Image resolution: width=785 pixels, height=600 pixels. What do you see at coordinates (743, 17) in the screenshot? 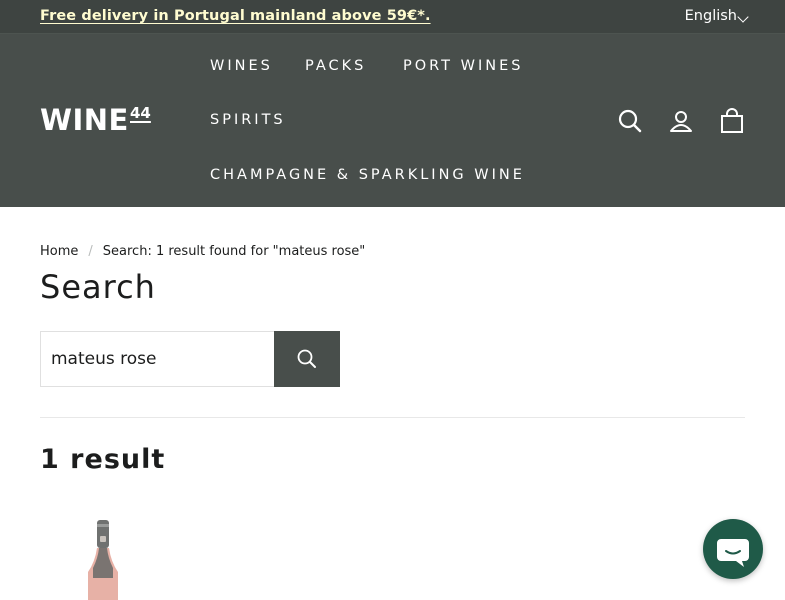
I see `chevron-down-icon` at bounding box center [743, 17].